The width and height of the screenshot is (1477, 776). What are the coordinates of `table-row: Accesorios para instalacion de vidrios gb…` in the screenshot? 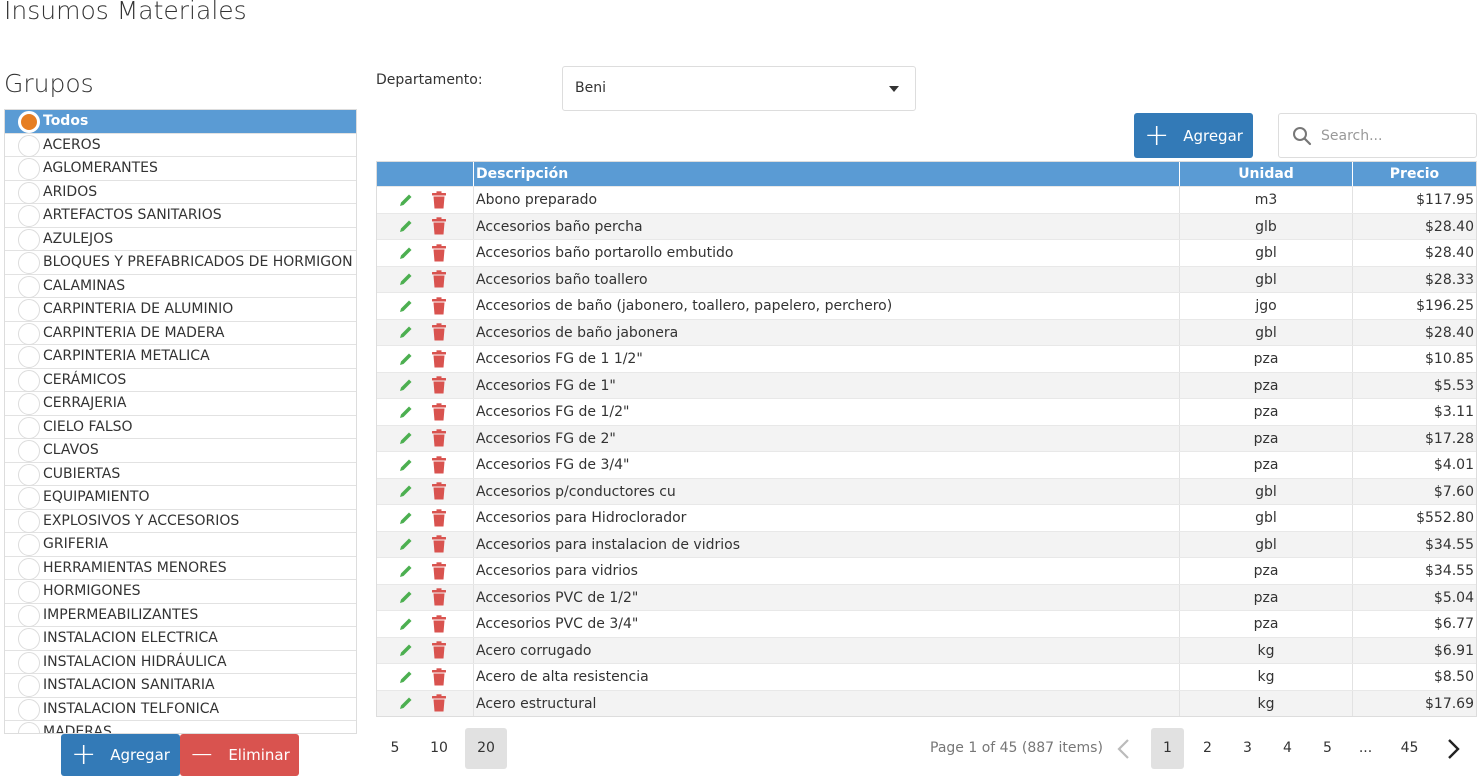 It's located at (926, 543).